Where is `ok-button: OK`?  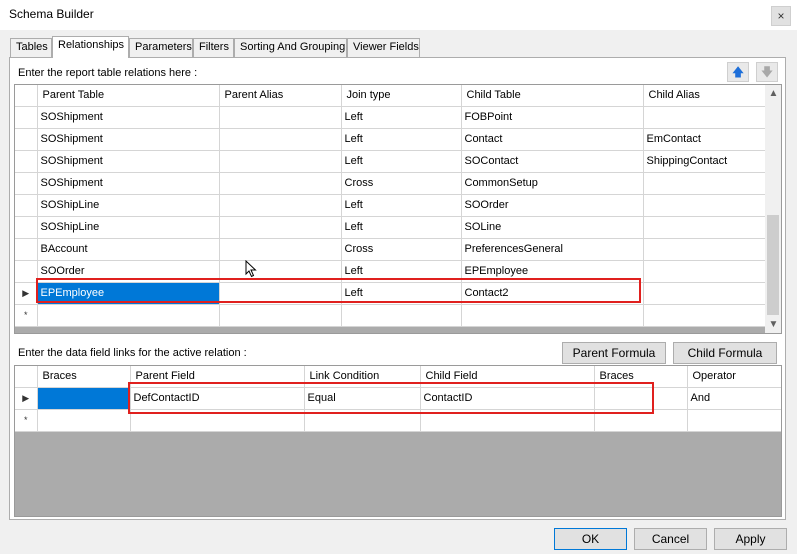
ok-button: OK is located at coordinates (590, 539).